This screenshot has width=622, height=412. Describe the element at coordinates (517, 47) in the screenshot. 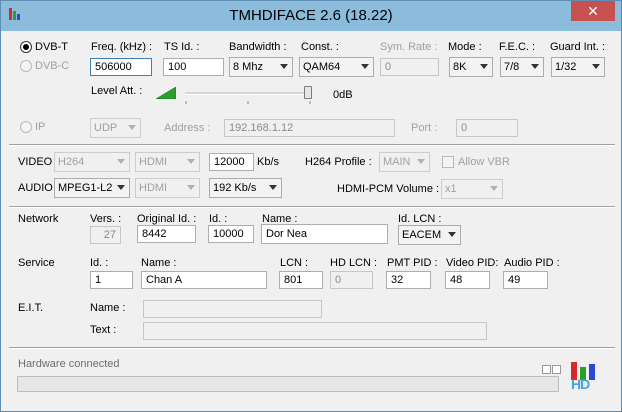

I see `fec-label: F.E.C. :` at that location.